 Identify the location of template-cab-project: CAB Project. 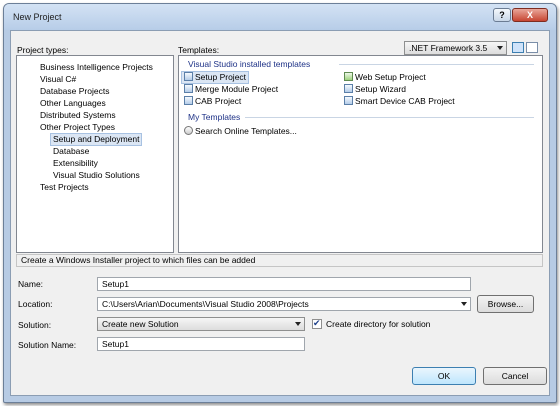
(212, 101).